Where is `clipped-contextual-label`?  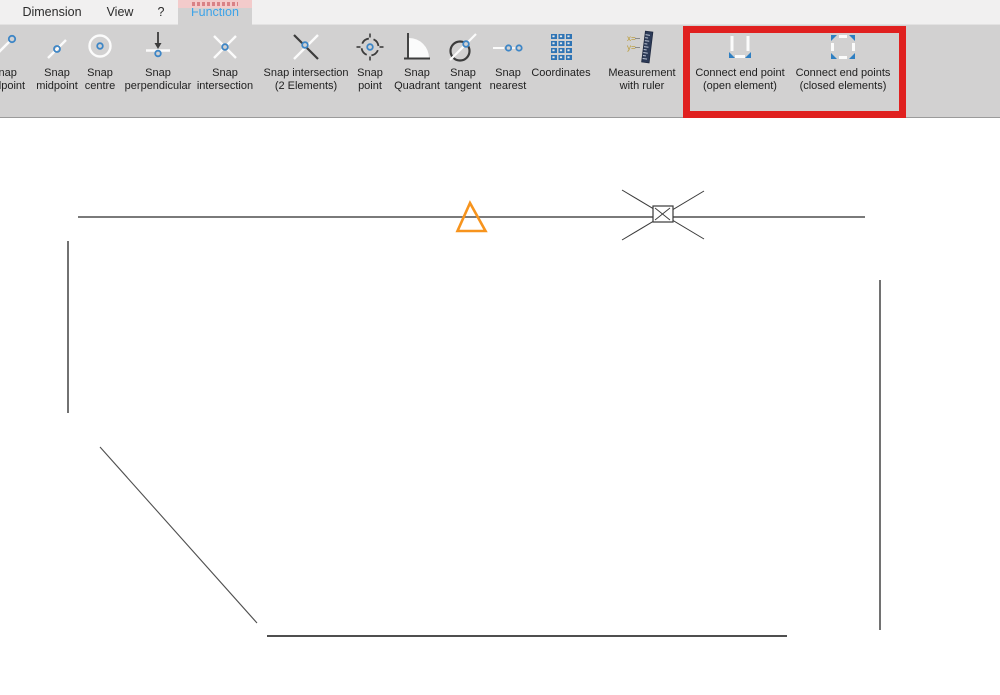
clipped-contextual-label is located at coordinates (215, 4).